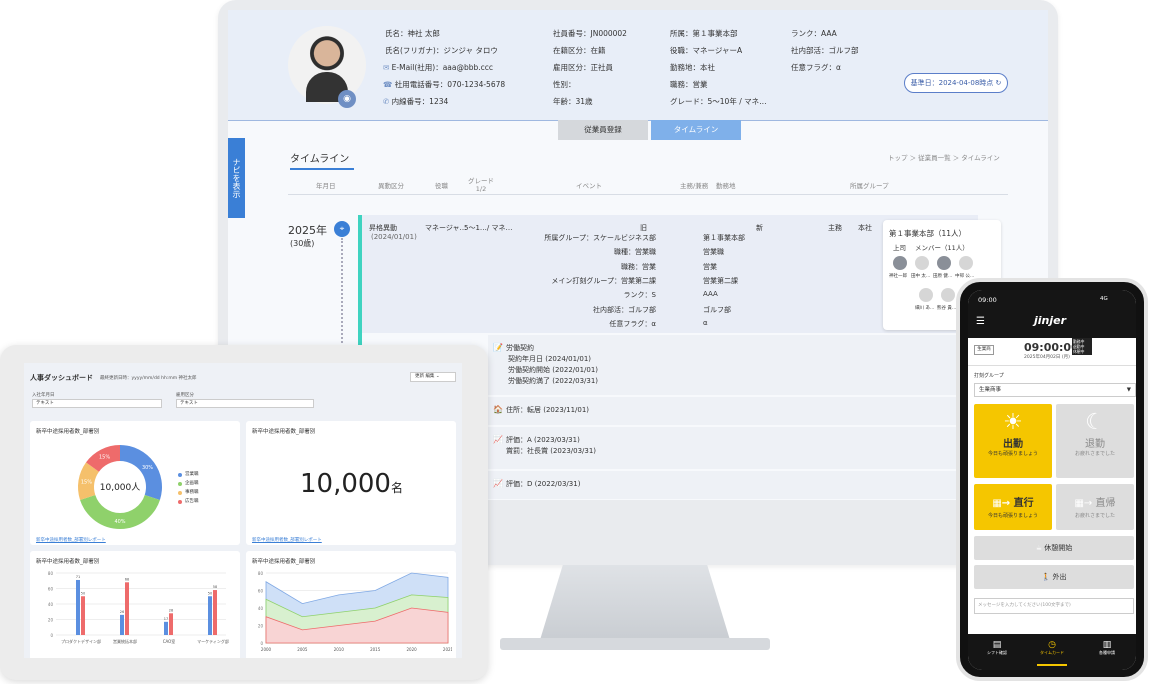  What do you see at coordinates (441, 50) in the screenshot?
I see `profile-kana: 氏名(フリガナ)：ジンジャ タロウ` at bounding box center [441, 50].